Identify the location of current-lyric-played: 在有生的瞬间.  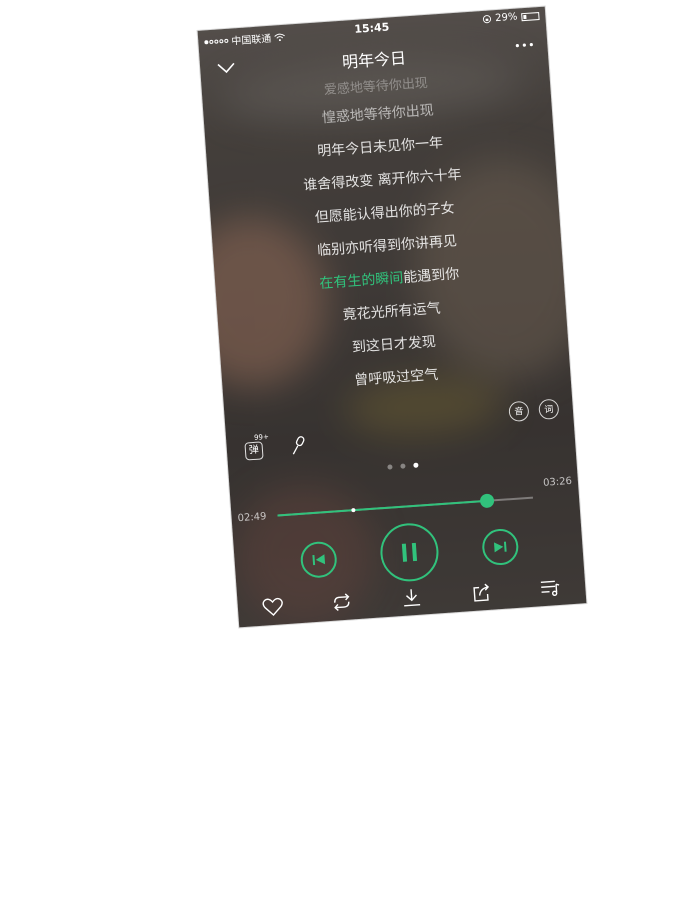
(361, 281).